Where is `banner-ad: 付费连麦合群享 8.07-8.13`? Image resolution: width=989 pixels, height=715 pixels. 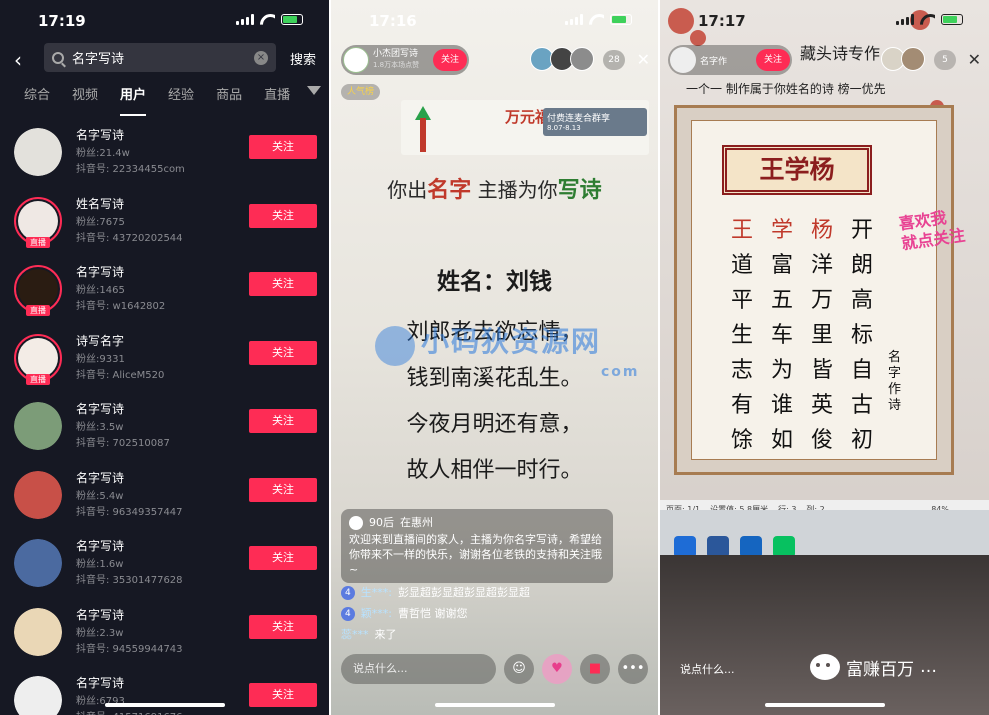 banner-ad: 付费连麦合群享 8.07-8.13 is located at coordinates (595, 122).